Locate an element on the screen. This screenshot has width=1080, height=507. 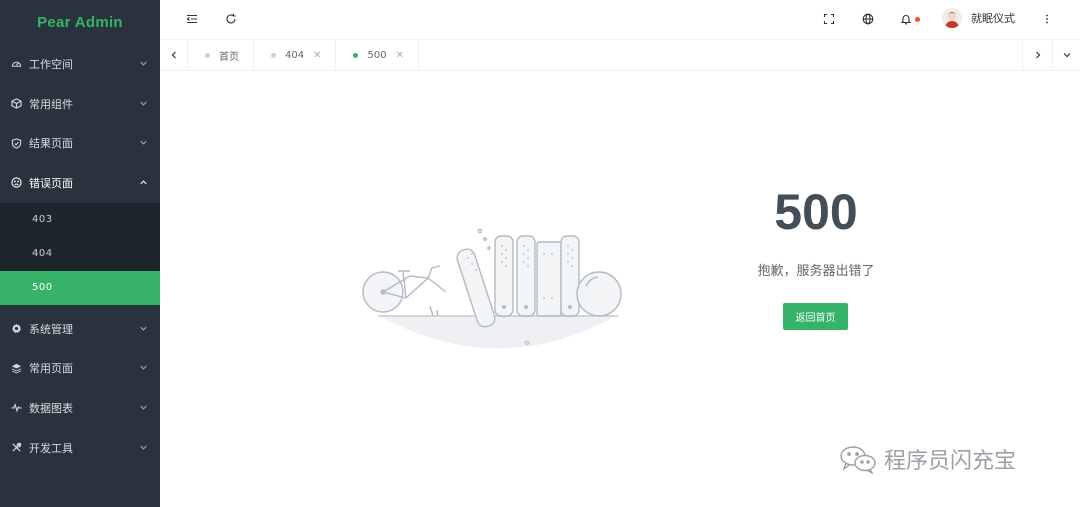
wechat-icon is located at coordinates (858, 460).